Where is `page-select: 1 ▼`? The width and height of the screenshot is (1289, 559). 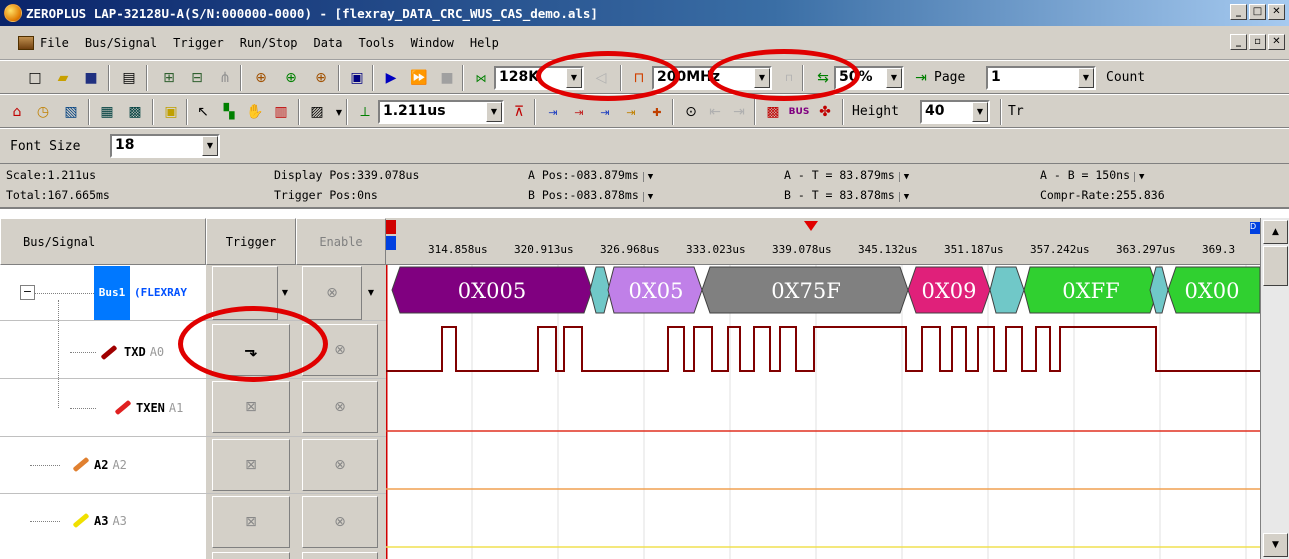
page-select: 1 ▼ is located at coordinates (1041, 78).